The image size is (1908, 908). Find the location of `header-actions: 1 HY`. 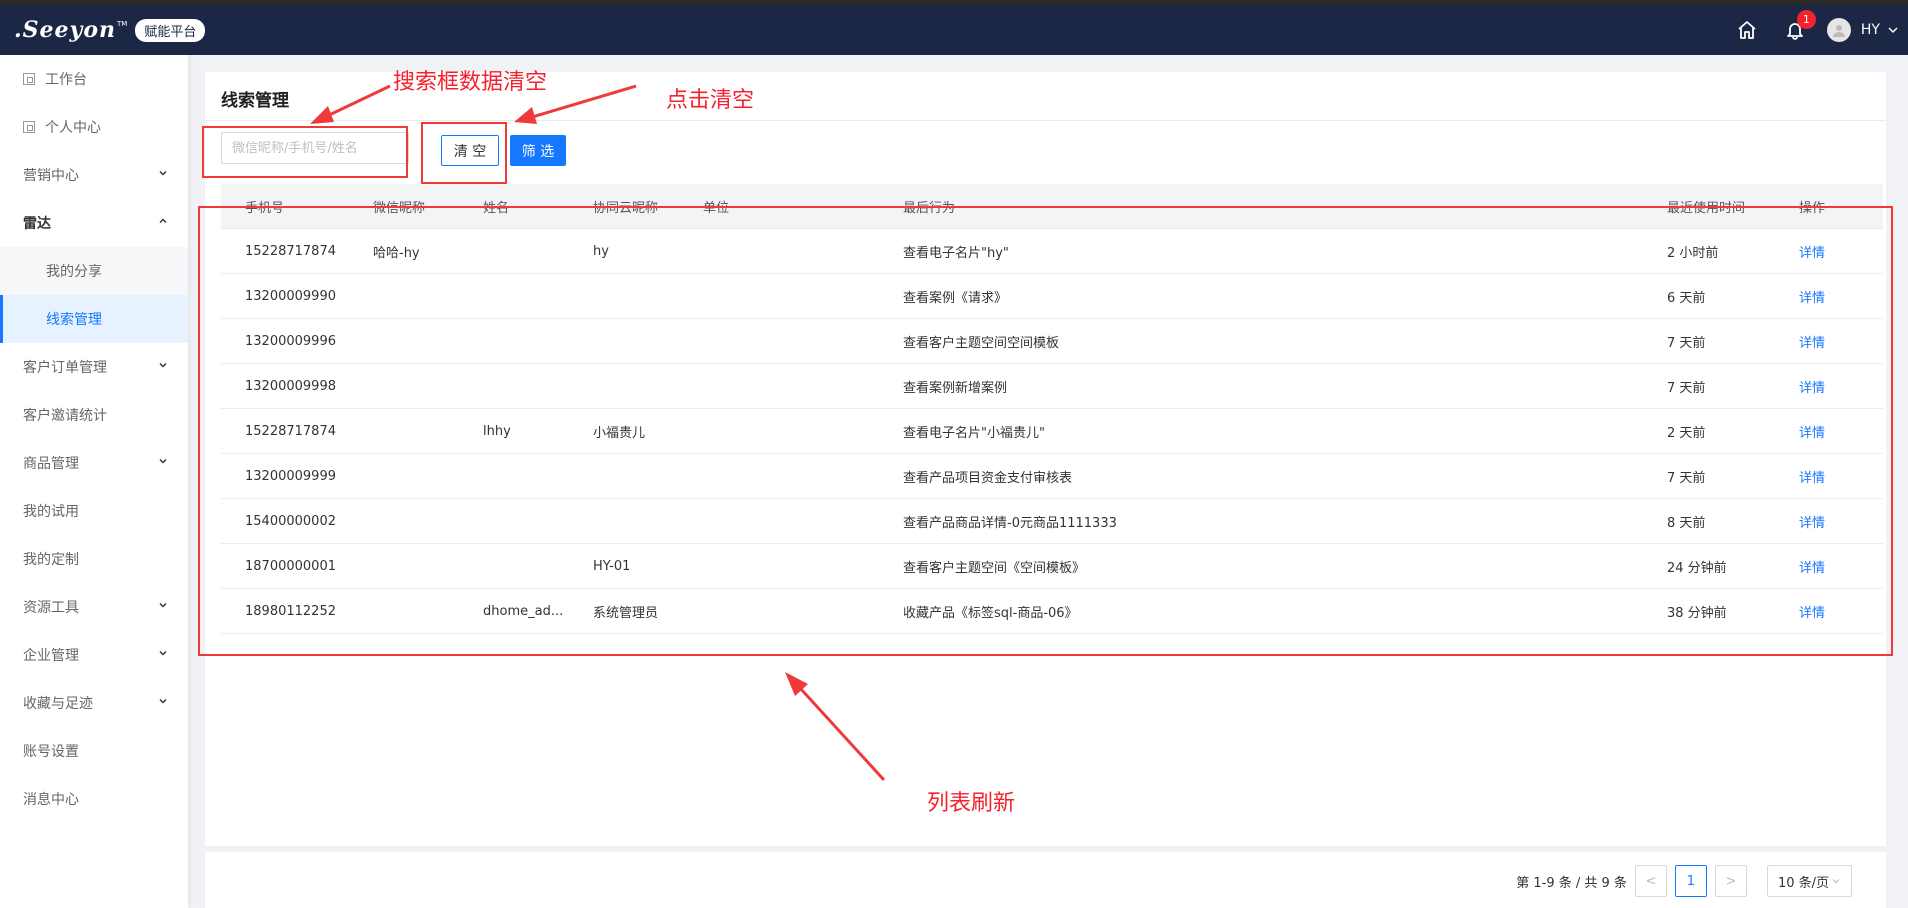

header-actions: 1 HY is located at coordinates (1815, 30).